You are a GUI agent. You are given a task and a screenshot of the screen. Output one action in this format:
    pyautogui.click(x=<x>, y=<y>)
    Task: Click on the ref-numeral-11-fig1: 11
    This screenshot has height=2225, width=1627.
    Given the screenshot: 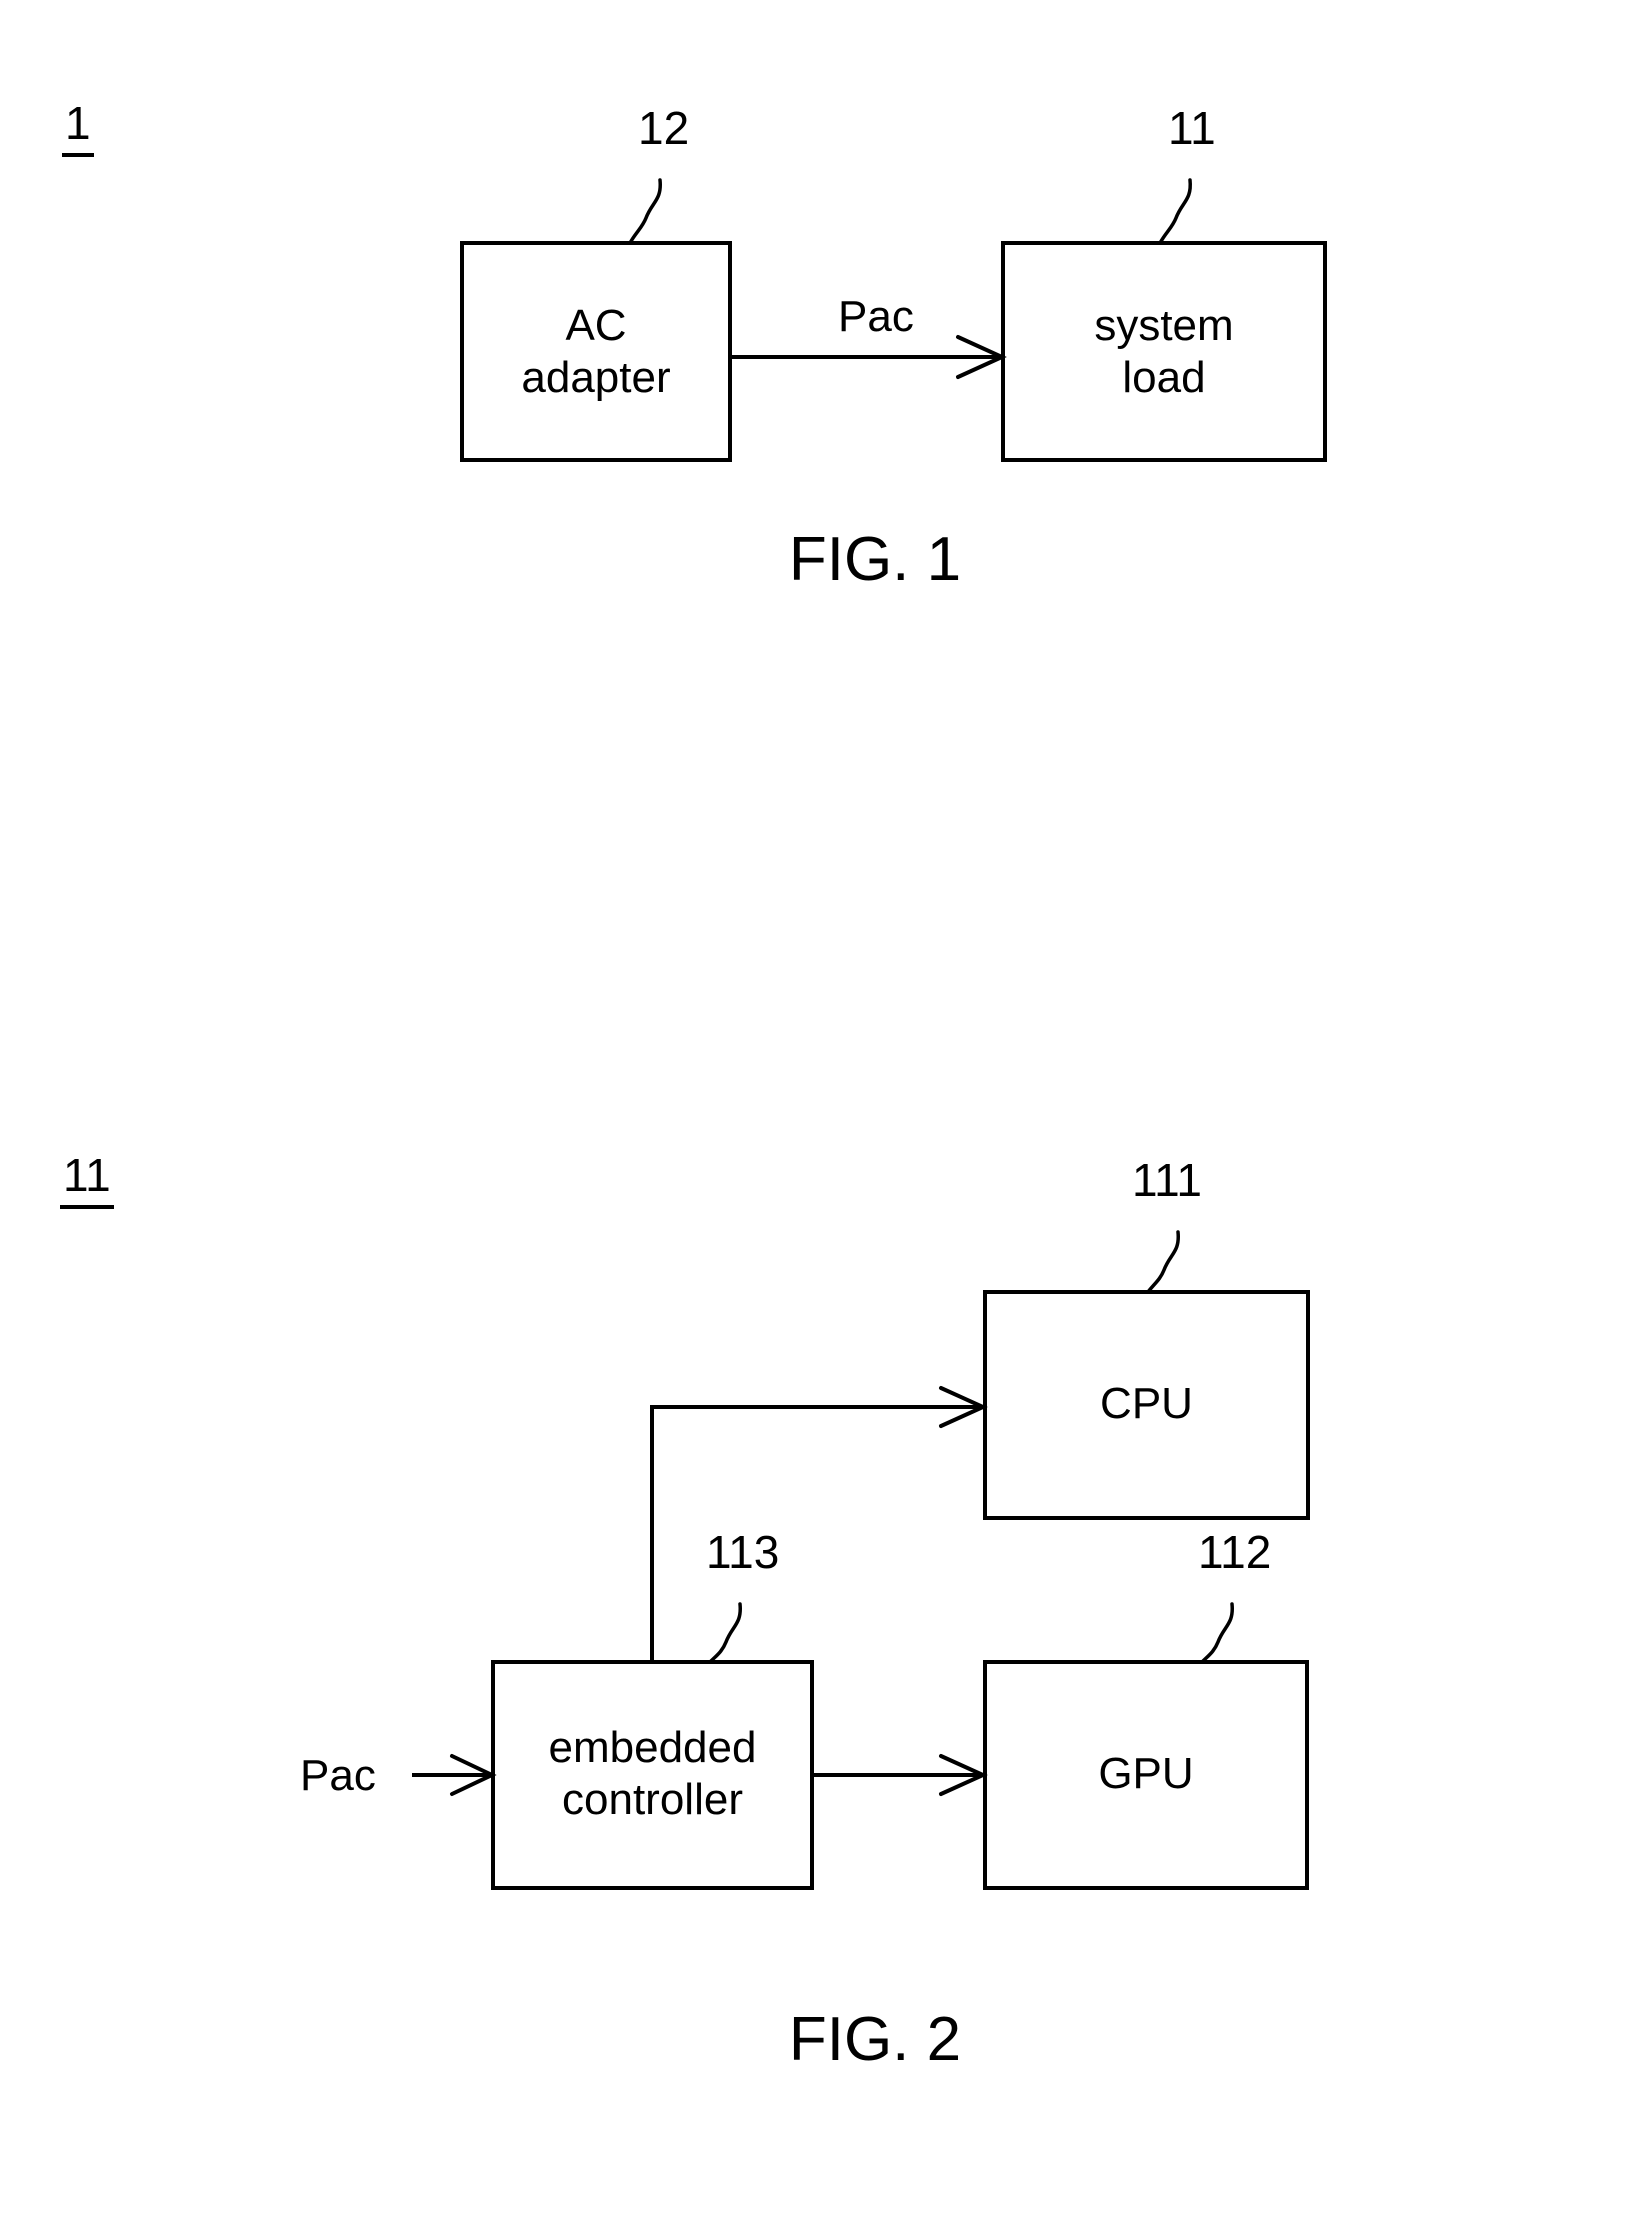 What is the action you would take?
    pyautogui.click(x=1192, y=128)
    